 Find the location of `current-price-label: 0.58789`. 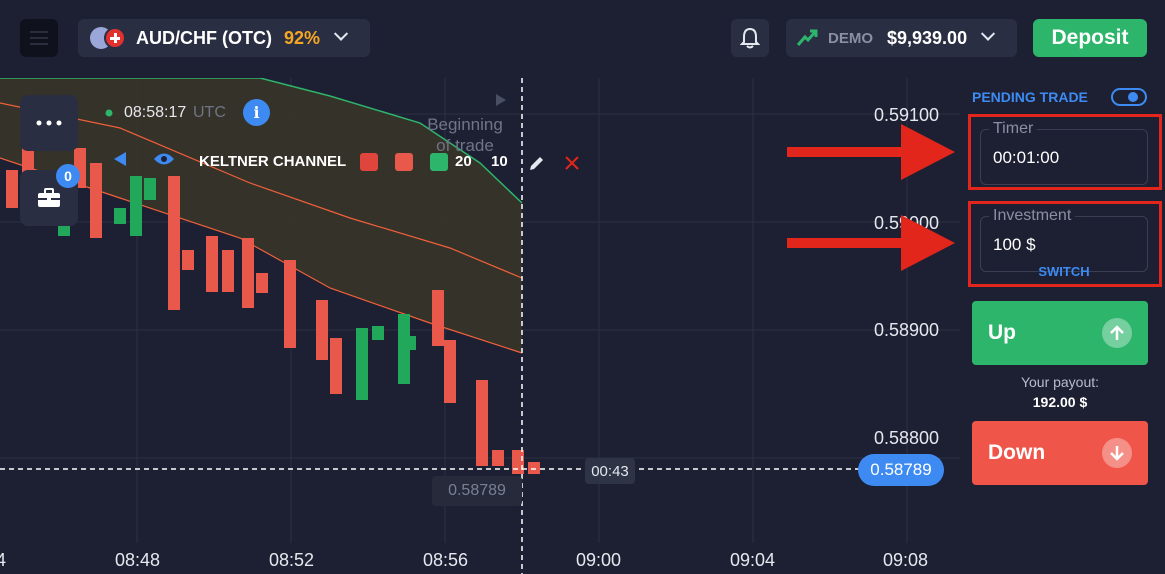

current-price-label: 0.58789 is located at coordinates (901, 470).